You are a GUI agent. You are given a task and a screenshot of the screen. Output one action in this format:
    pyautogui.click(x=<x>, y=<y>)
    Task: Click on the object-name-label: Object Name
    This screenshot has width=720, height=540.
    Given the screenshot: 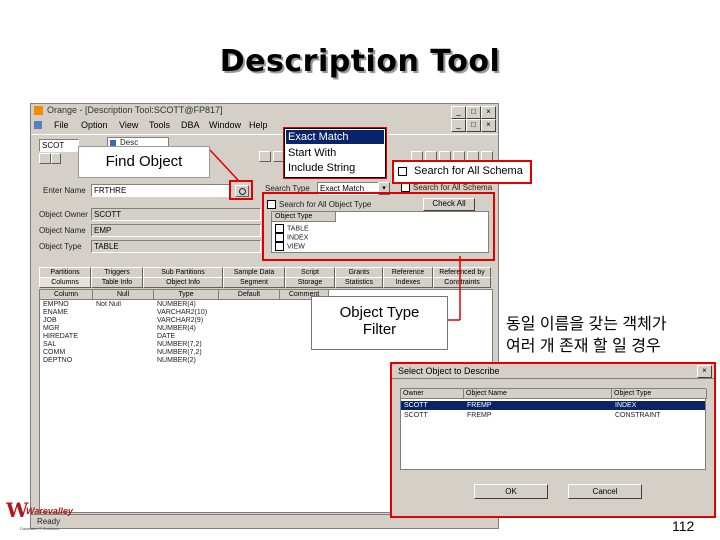 What is the action you would take?
    pyautogui.click(x=62, y=230)
    